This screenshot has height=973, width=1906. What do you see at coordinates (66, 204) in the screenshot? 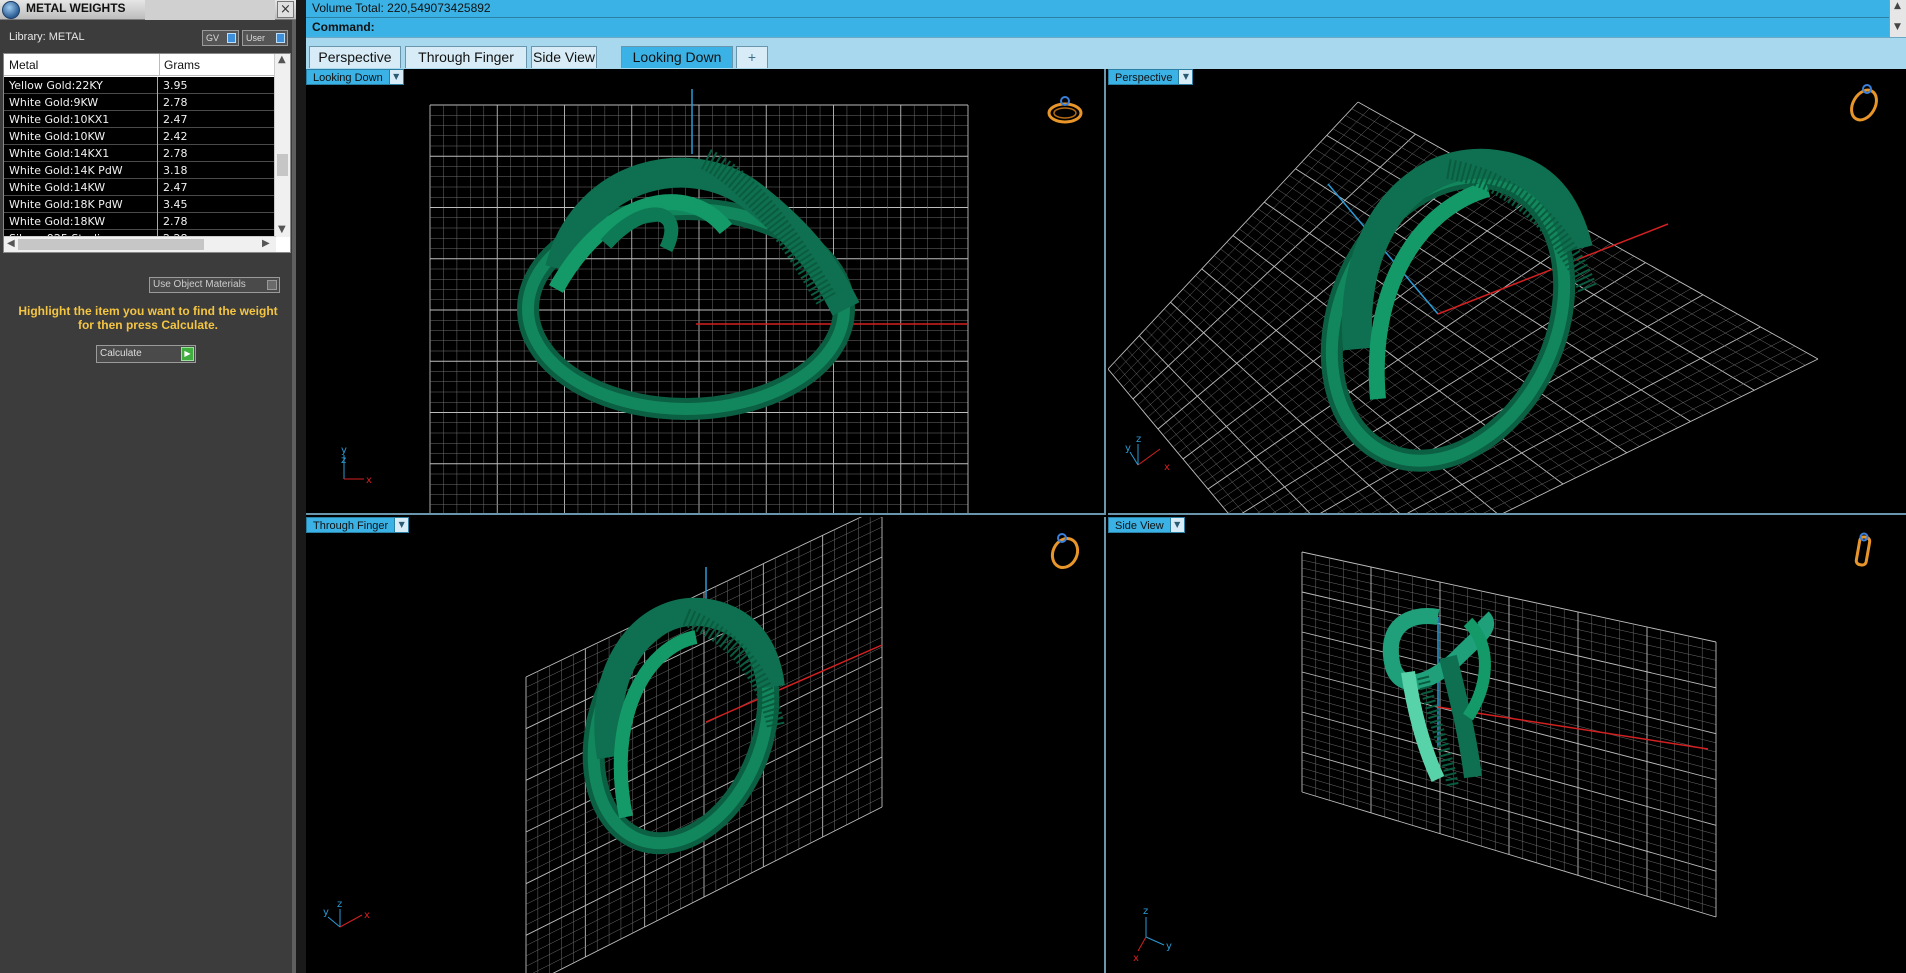
I see `metal-name-cell: White Gold:18K PdW` at bounding box center [66, 204].